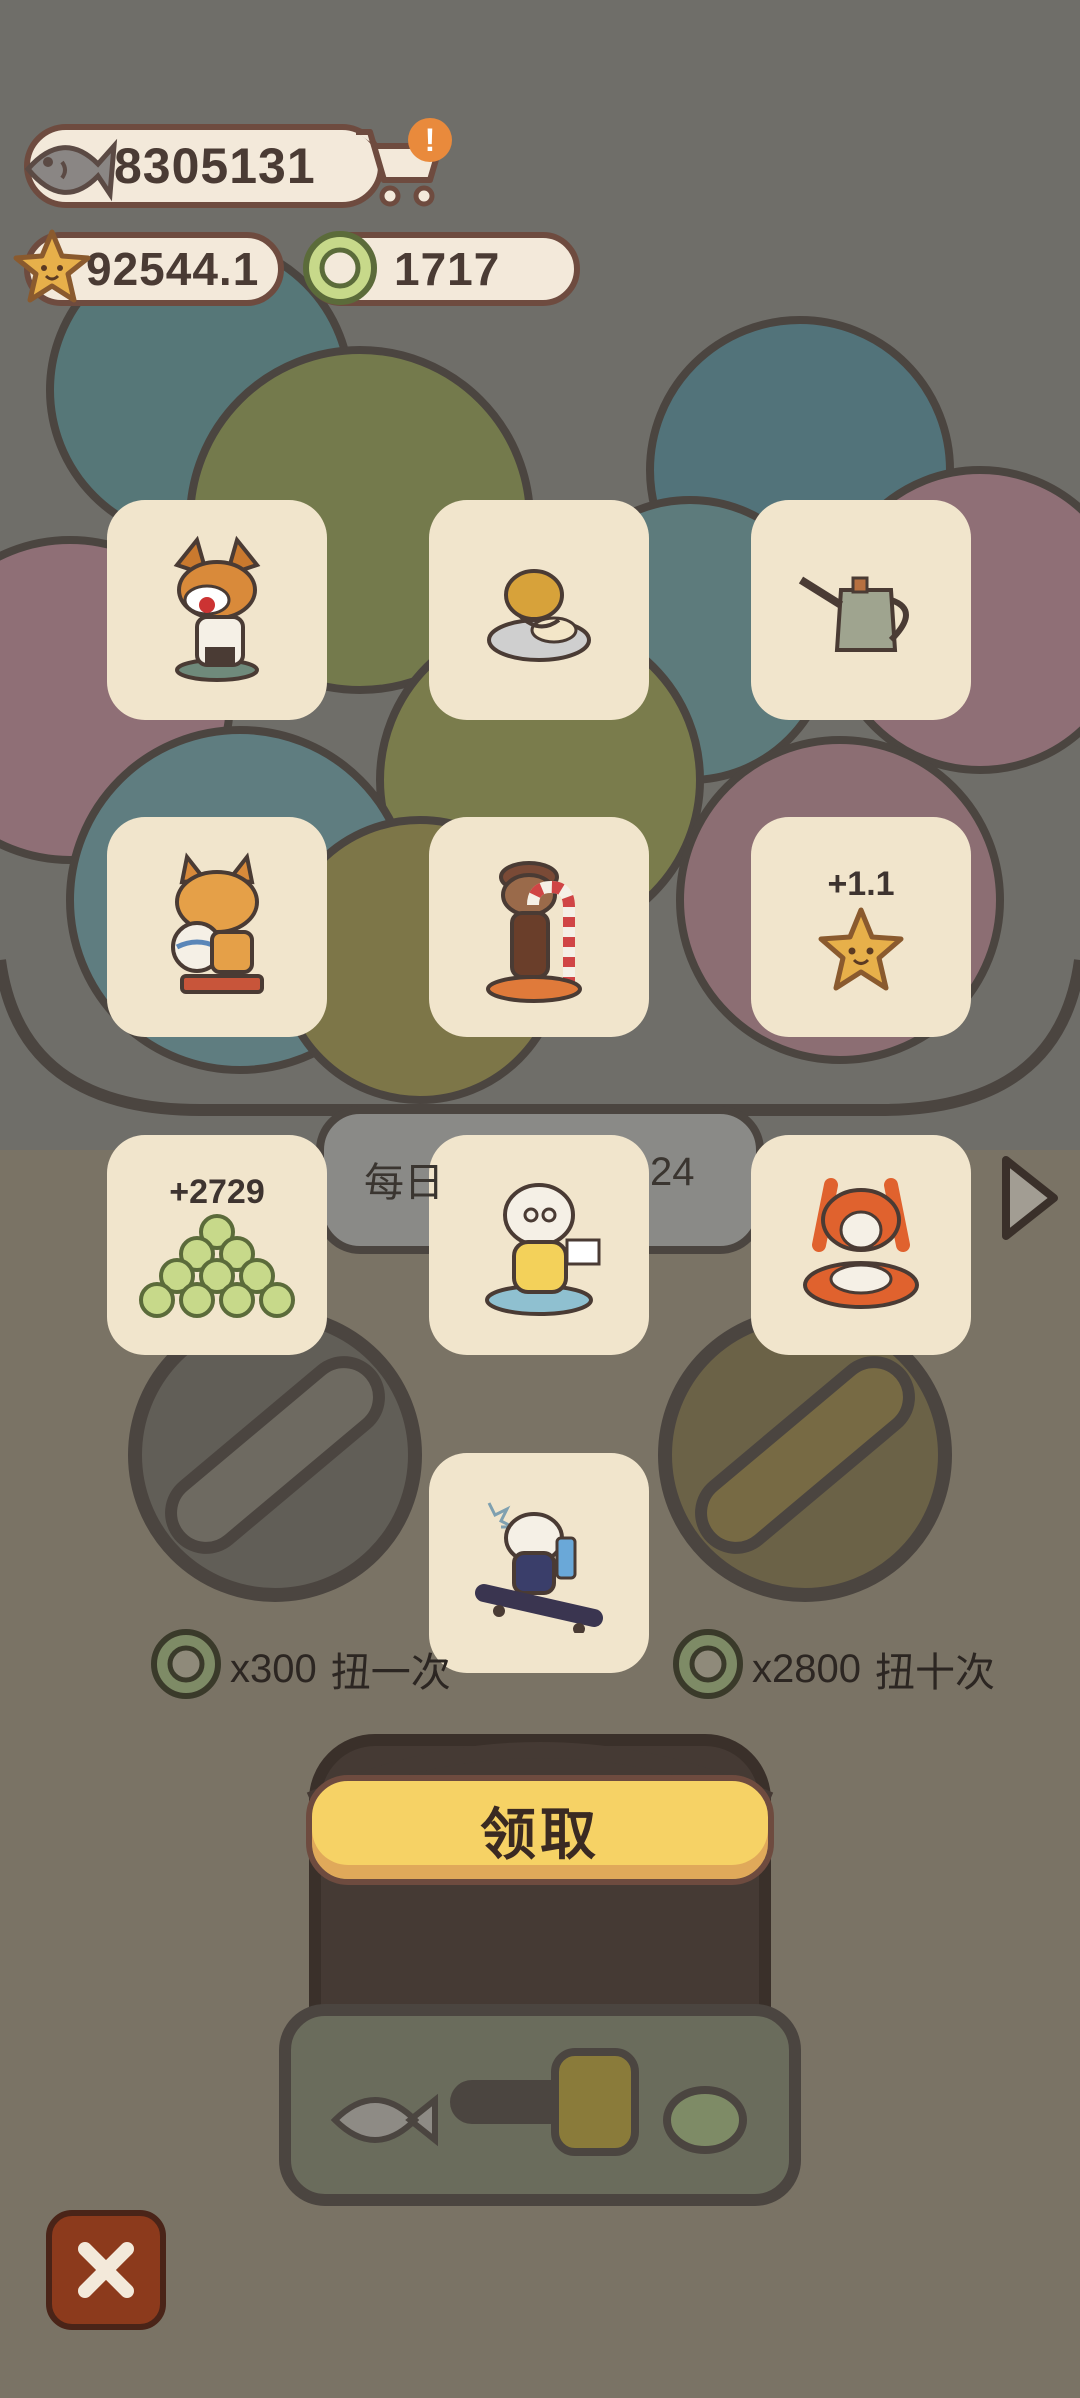 This screenshot has height=2398, width=1080. Describe the element at coordinates (1030, 1200) in the screenshot. I see `next-arrow-button` at that location.